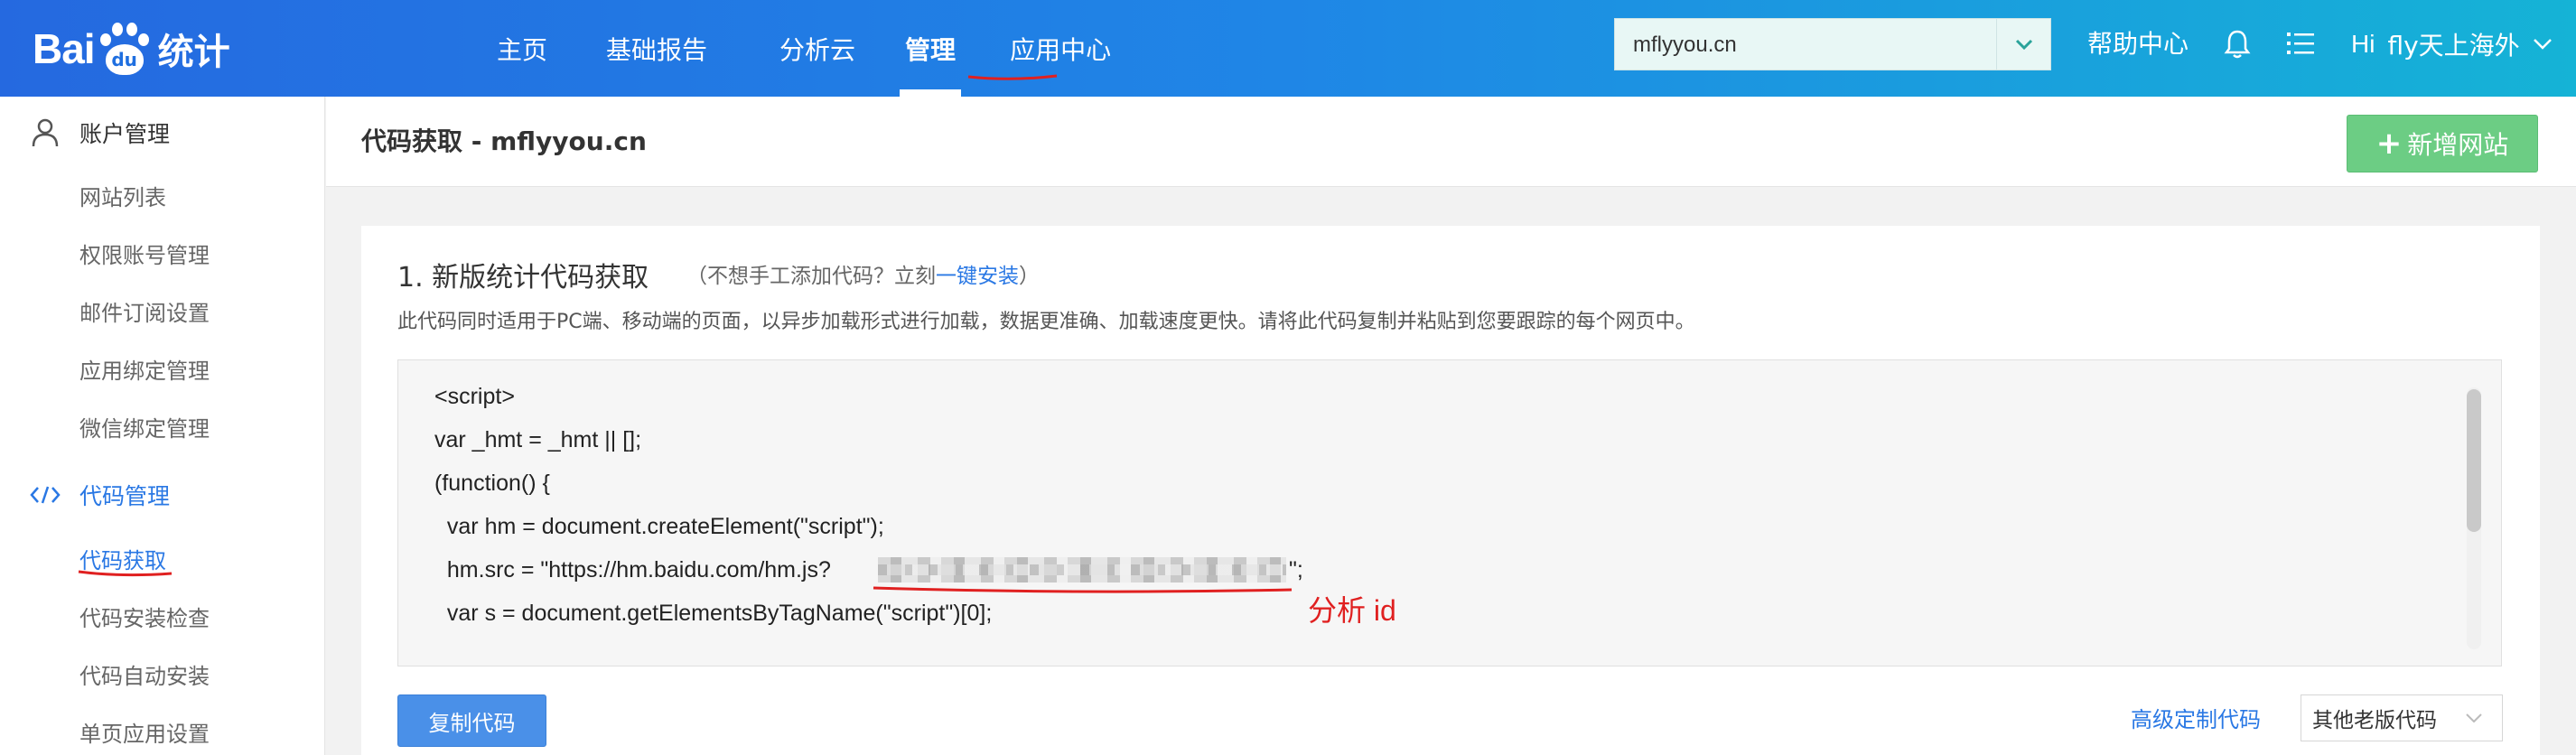 This screenshot has height=755, width=2576. What do you see at coordinates (817, 48) in the screenshot?
I see `nav-analysis-cloud: 分析云` at bounding box center [817, 48].